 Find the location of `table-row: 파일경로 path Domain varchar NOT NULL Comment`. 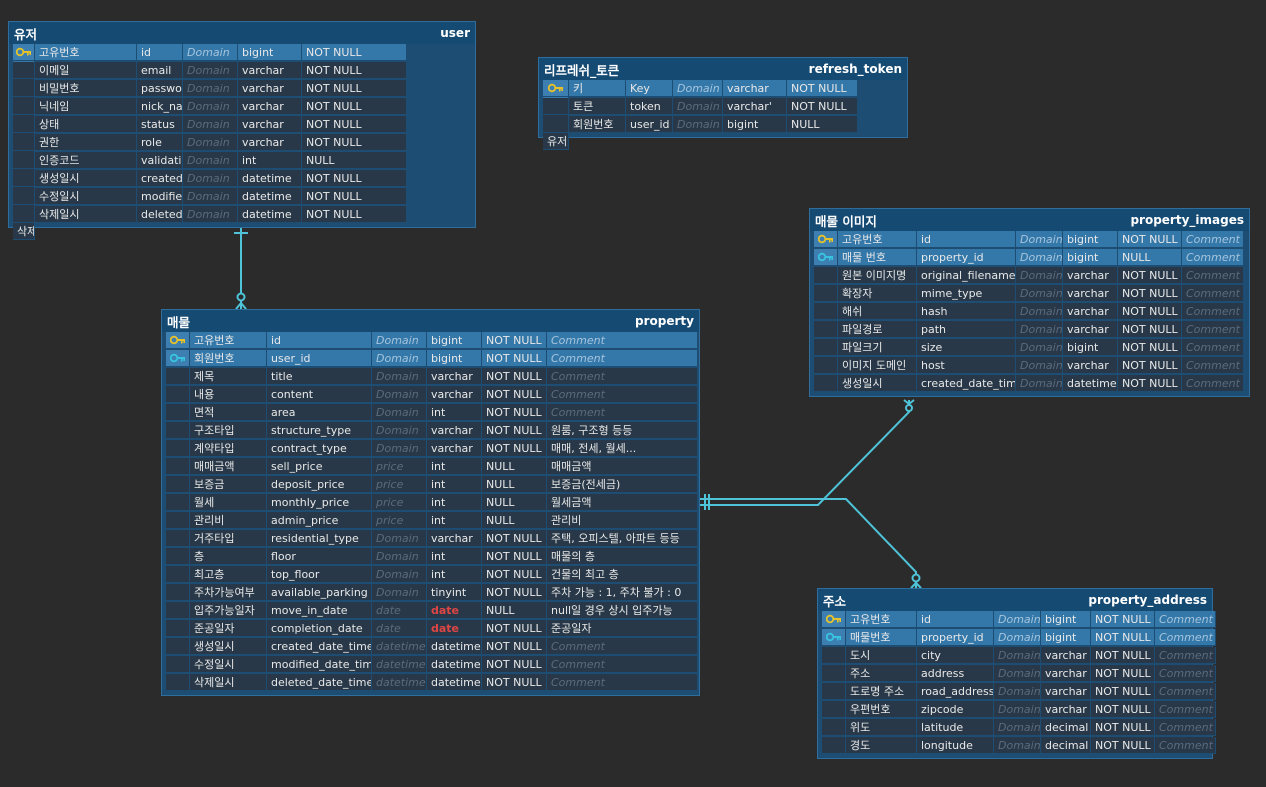

table-row: 파일경로 path Domain varchar NOT NULL Comment is located at coordinates (1029, 330).